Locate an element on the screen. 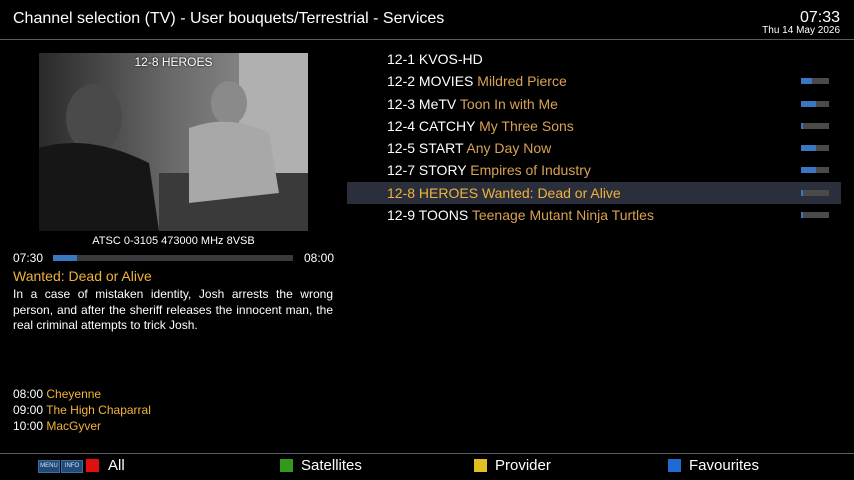 Image resolution: width=854 pixels, height=480 pixels. channel-number: 12-8 is located at coordinates (401, 192).